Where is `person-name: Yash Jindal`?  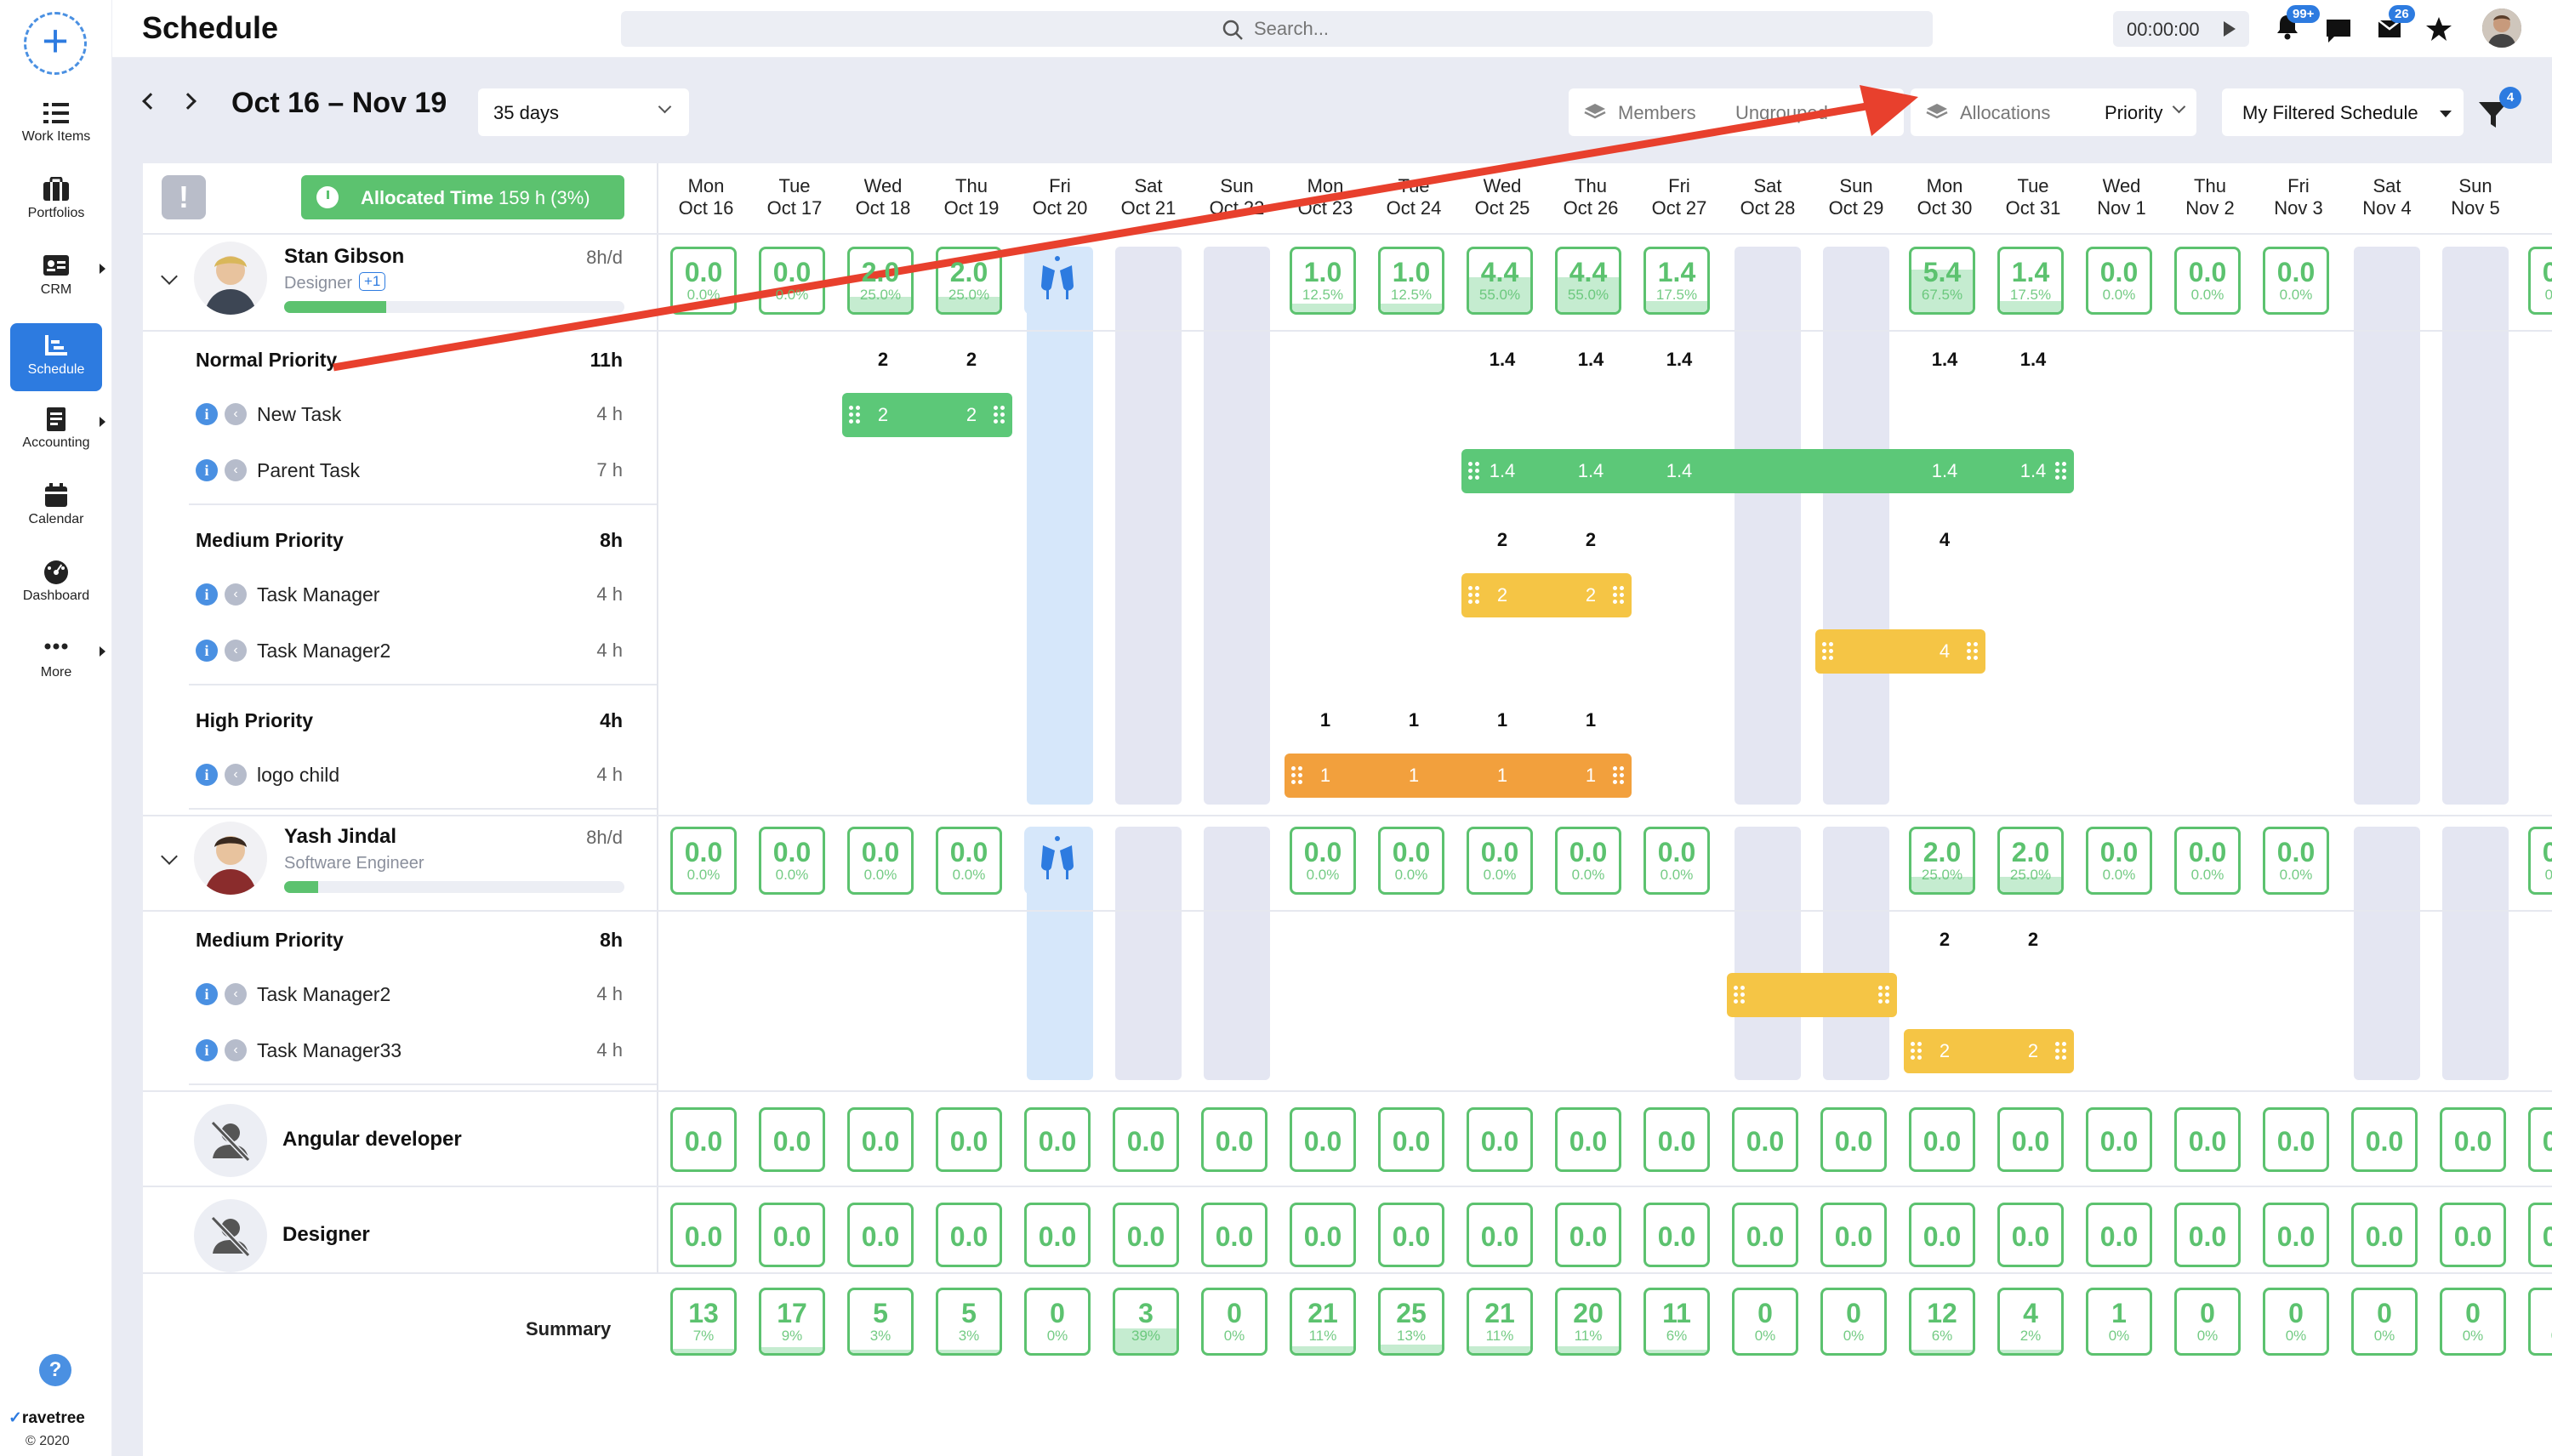 person-name: Yash Jindal is located at coordinates (340, 837).